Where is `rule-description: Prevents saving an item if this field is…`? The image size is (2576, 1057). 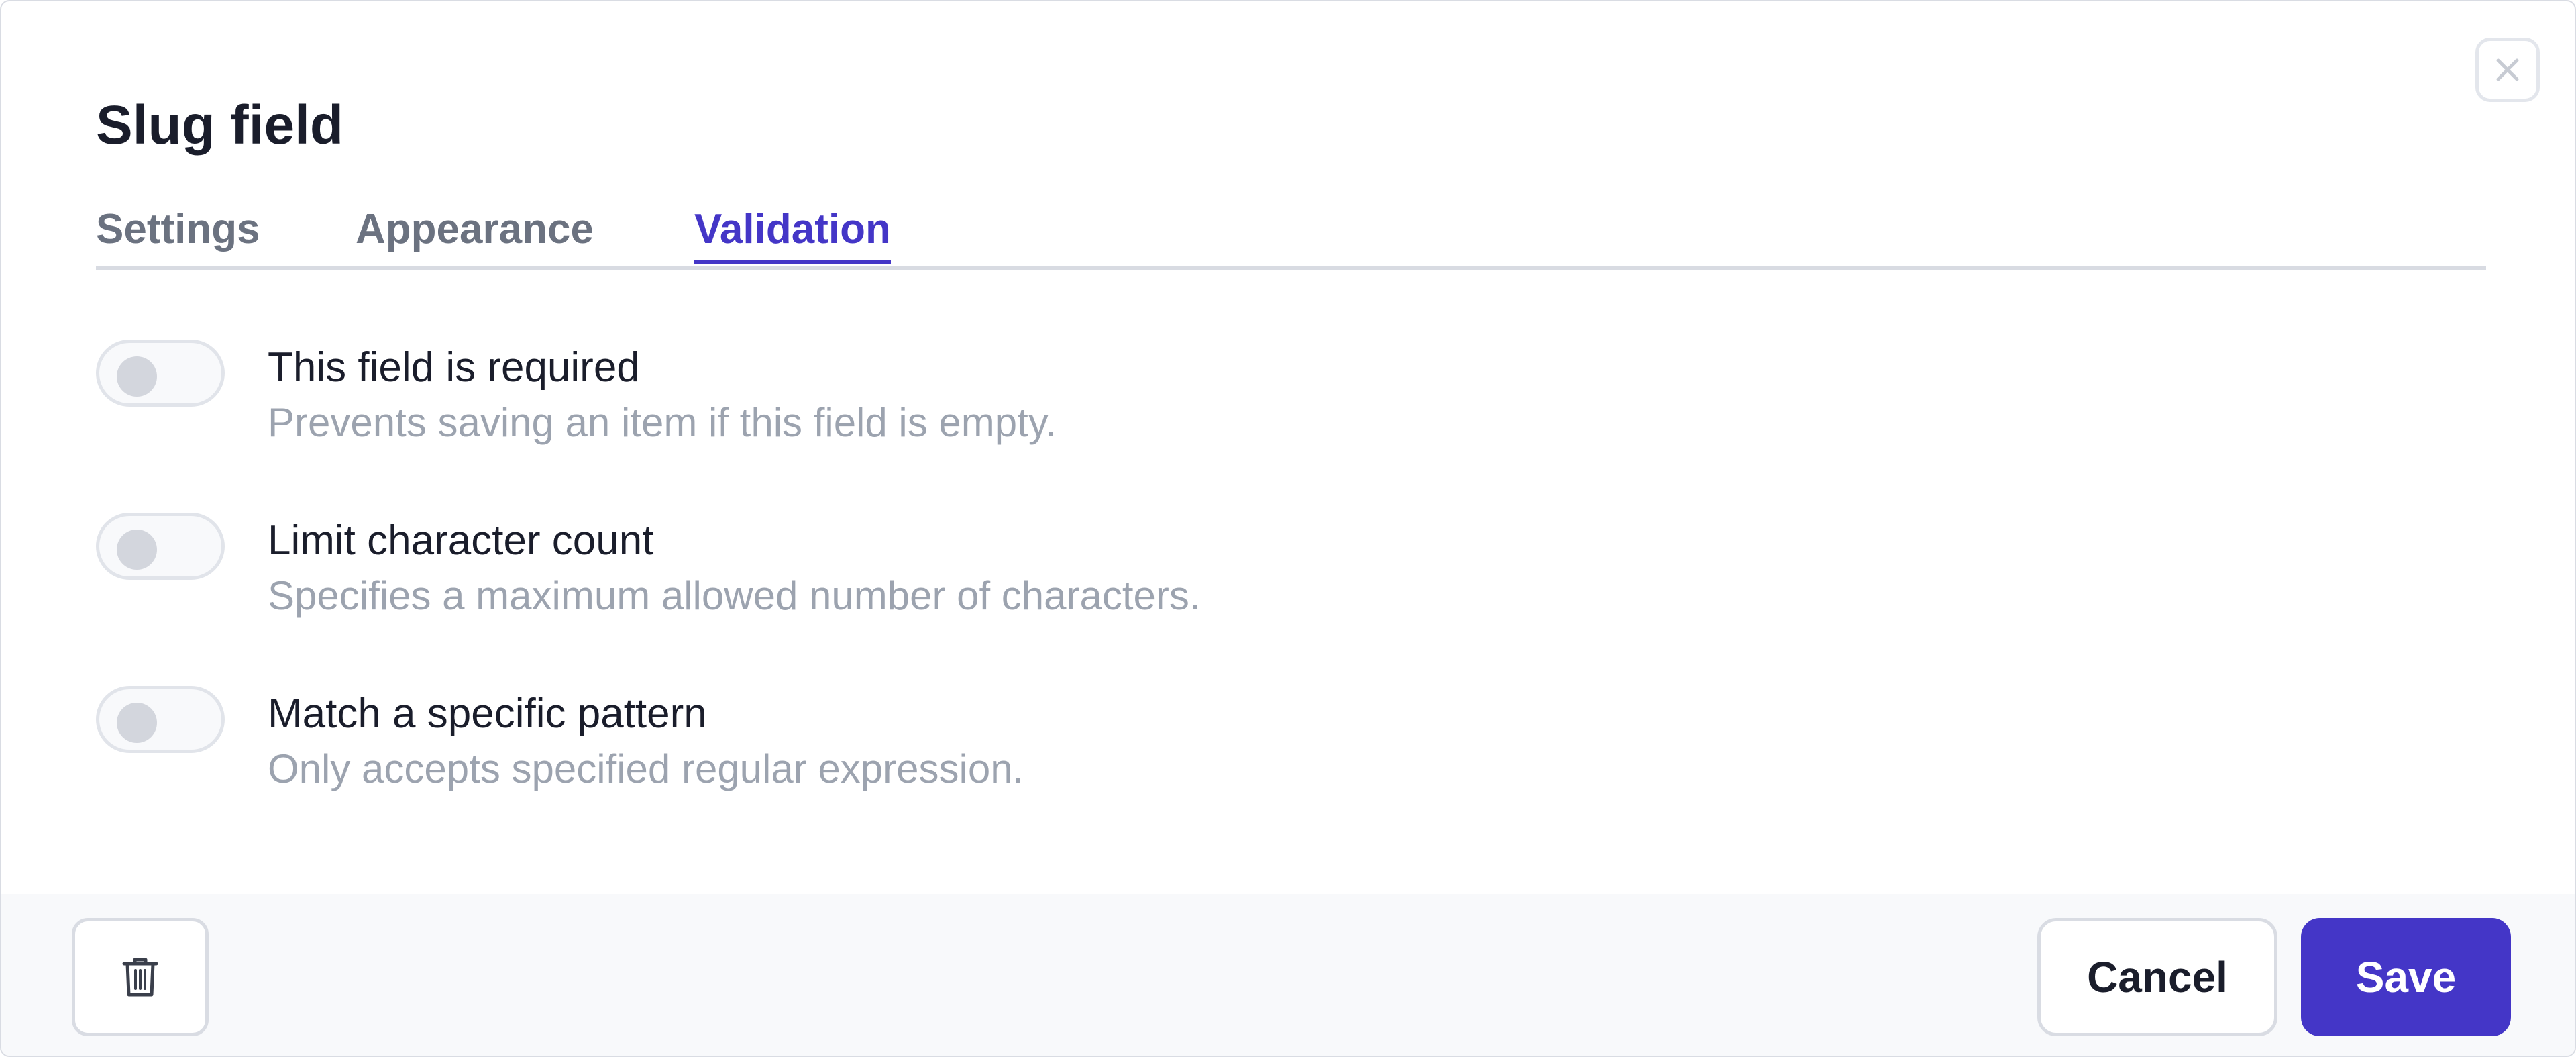
rule-description: Prevents saving an item if this field is… is located at coordinates (662, 422).